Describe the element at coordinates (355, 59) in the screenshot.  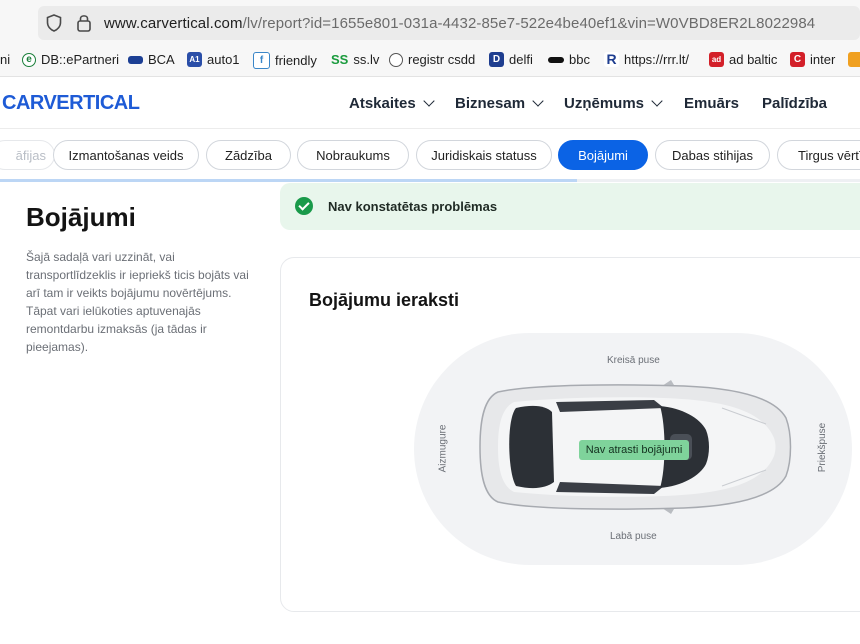
I see `bookmark-ss-lv: SS ss.lv` at that location.